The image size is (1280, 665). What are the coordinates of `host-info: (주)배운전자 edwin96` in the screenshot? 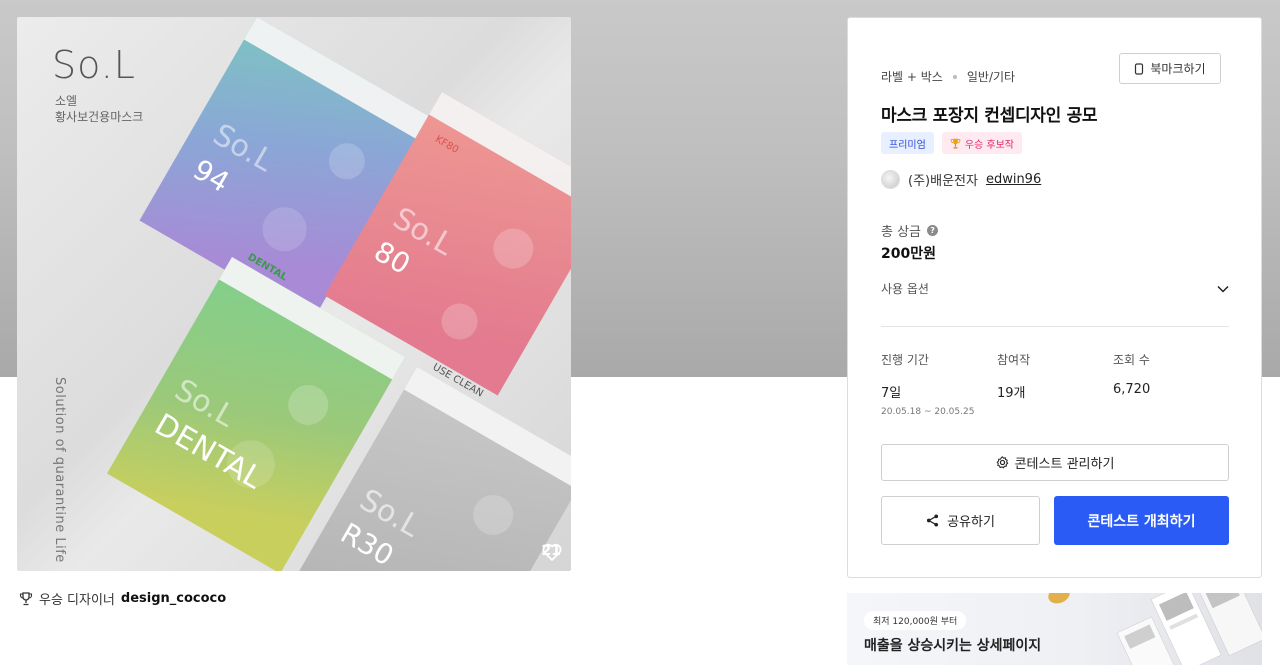 It's located at (961, 179).